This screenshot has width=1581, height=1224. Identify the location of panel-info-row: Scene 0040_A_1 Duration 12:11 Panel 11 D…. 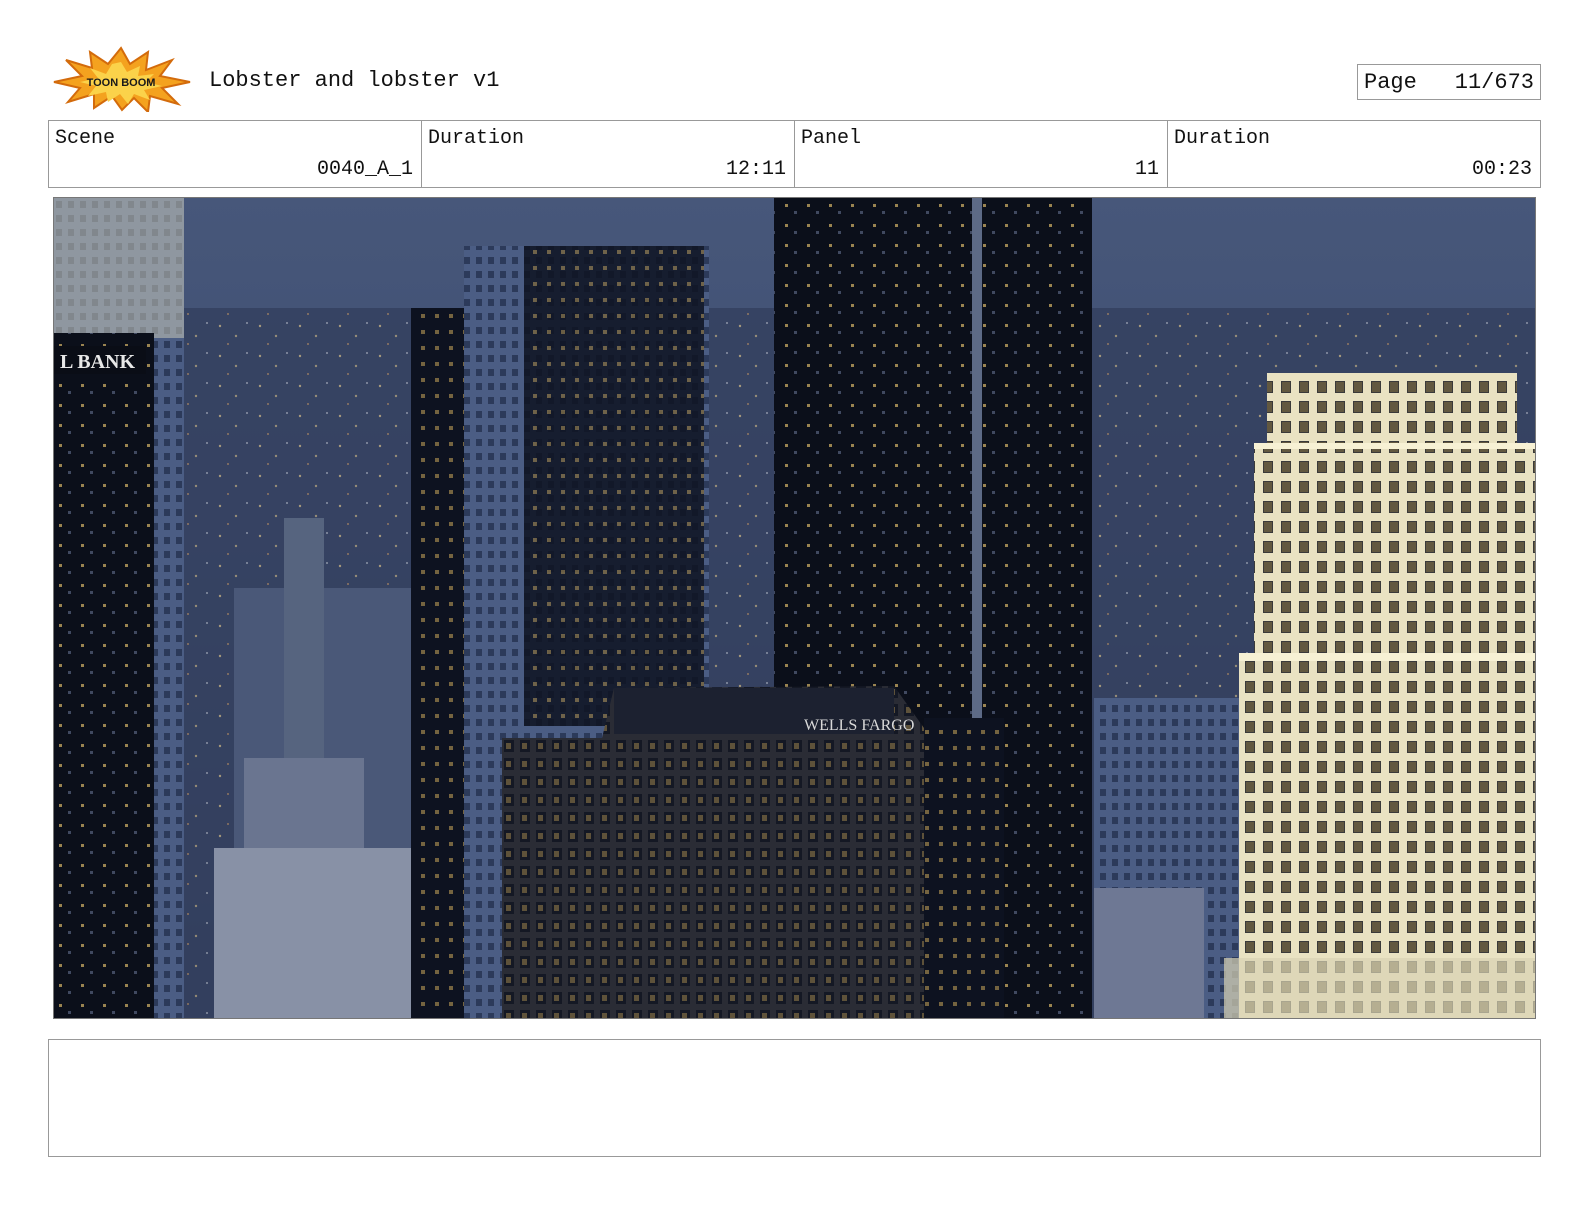
(794, 154).